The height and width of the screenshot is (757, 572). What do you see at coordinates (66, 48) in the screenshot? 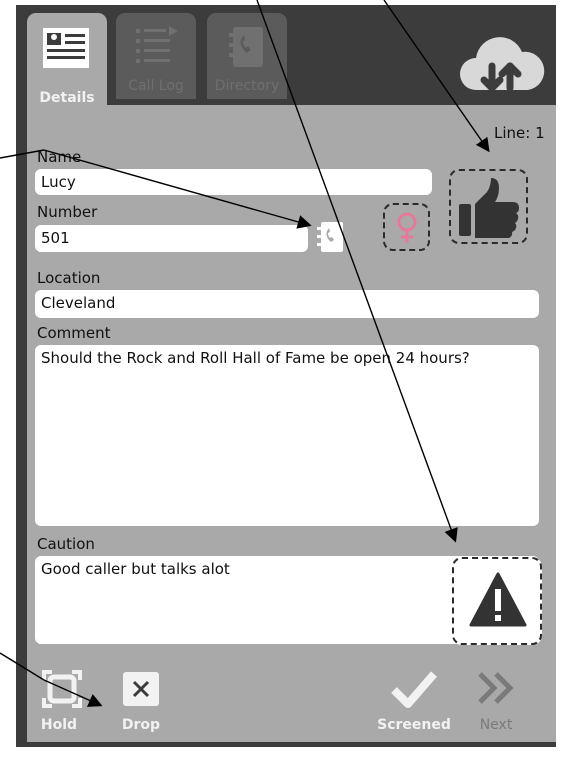
I see `contact-card-icon` at bounding box center [66, 48].